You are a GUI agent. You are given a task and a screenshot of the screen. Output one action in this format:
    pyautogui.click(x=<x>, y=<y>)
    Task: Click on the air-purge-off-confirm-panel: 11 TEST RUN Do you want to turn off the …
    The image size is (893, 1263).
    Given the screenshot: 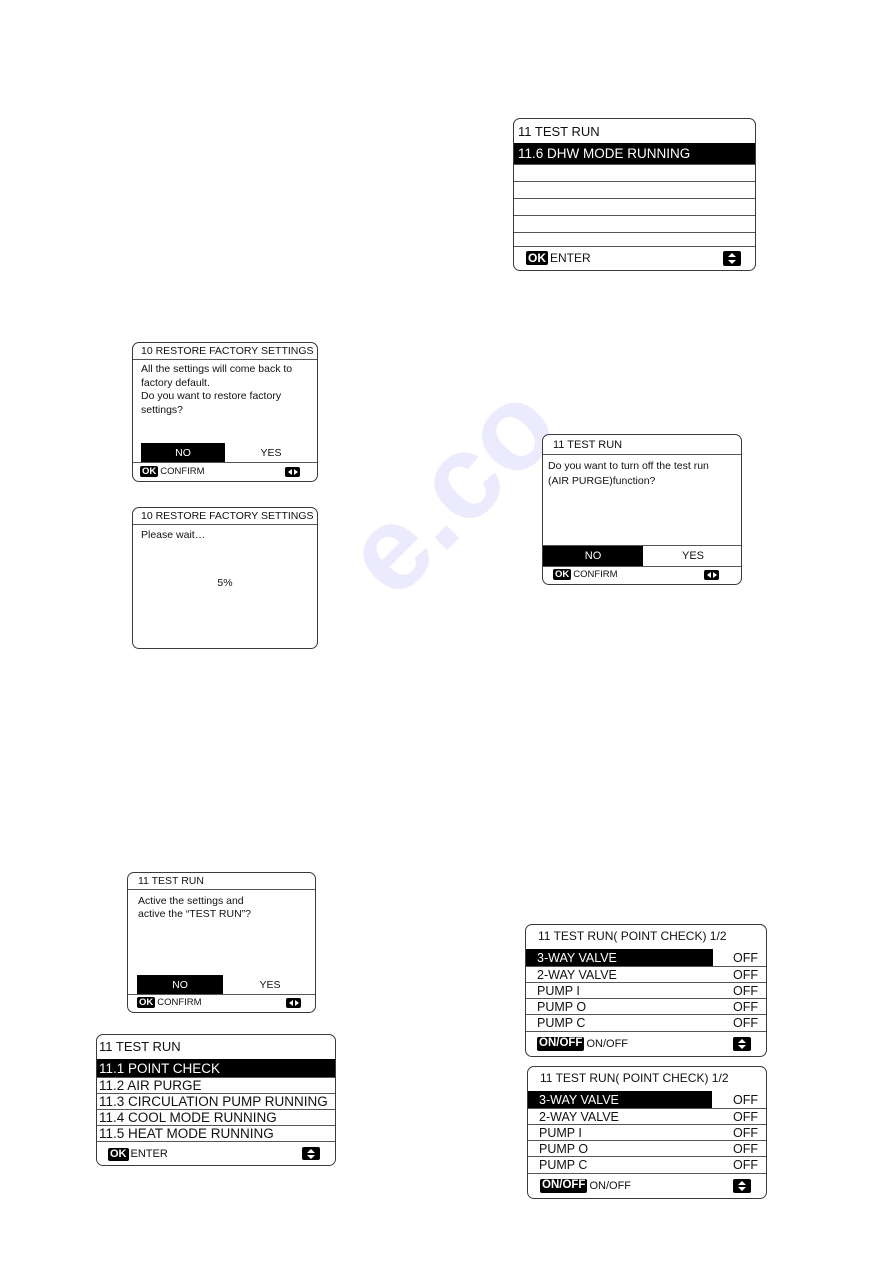 What is the action you would take?
    pyautogui.click(x=642, y=509)
    